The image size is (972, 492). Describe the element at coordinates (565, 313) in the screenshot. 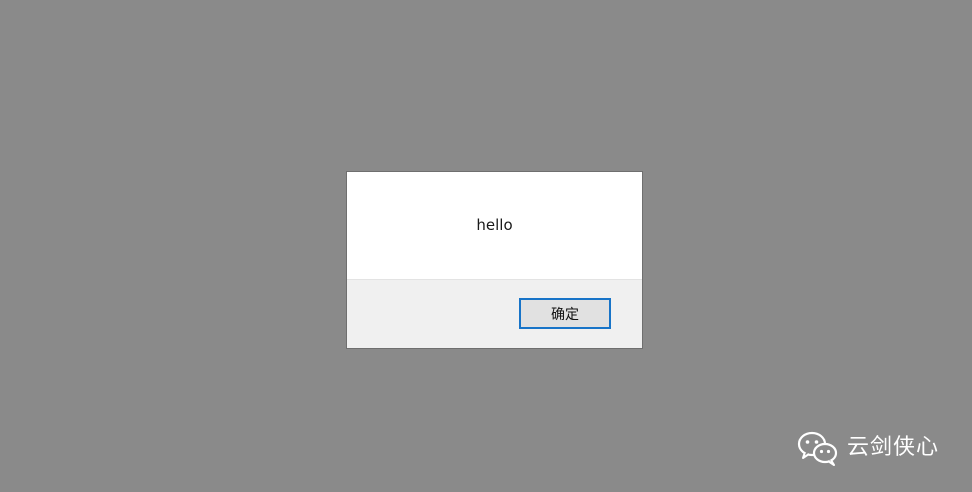

I see `ok-button: 确定` at that location.